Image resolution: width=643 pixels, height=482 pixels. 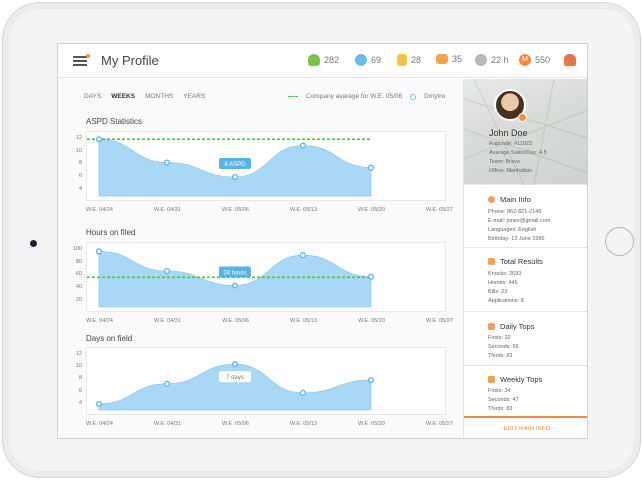 I want to click on x-tick-label: W.E. 05/06, so click(x=235, y=424).